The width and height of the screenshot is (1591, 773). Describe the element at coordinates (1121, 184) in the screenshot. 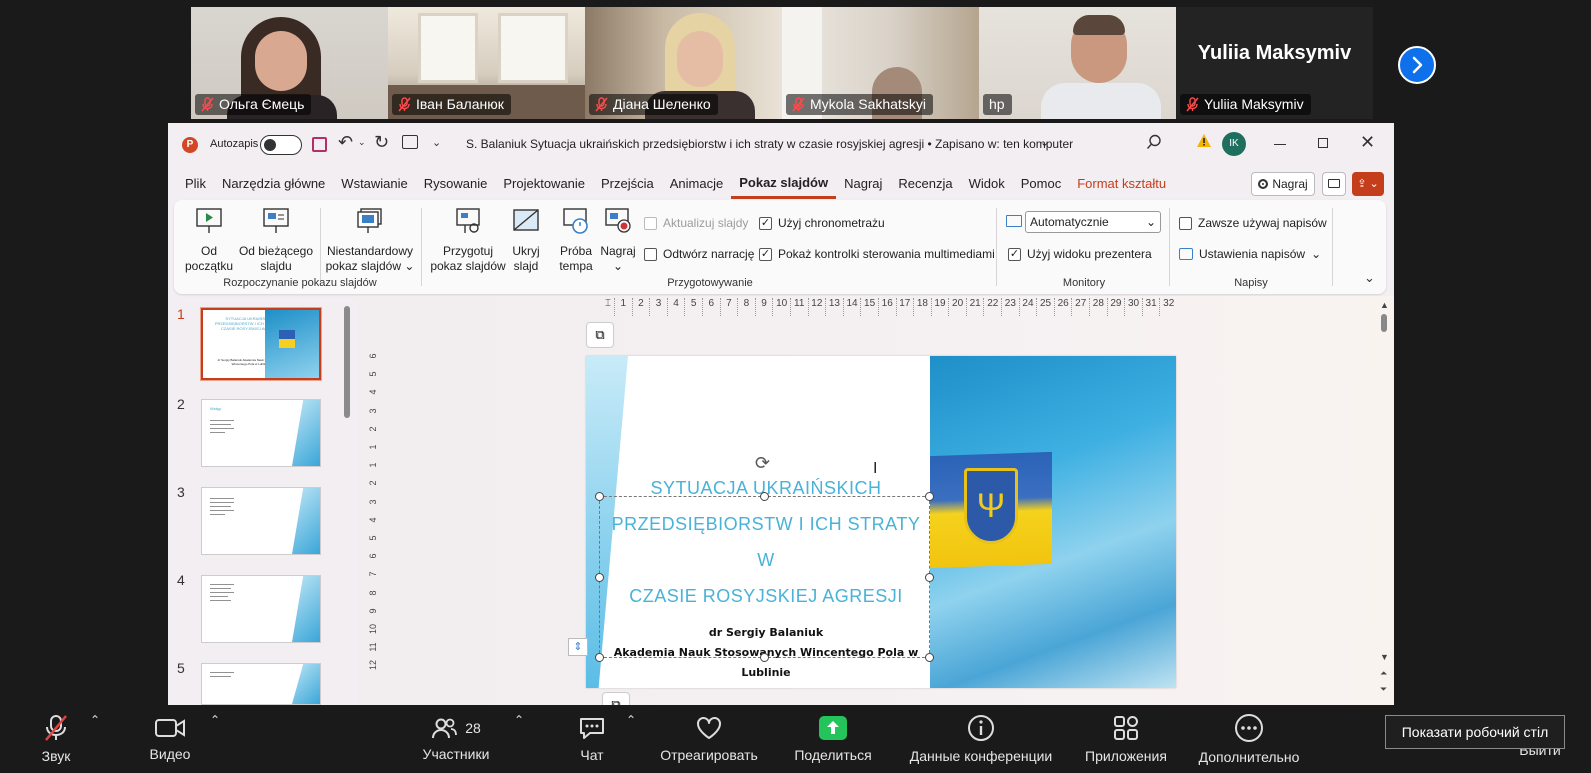

I see `tab-format-ksztaltu: Format kształtu` at that location.